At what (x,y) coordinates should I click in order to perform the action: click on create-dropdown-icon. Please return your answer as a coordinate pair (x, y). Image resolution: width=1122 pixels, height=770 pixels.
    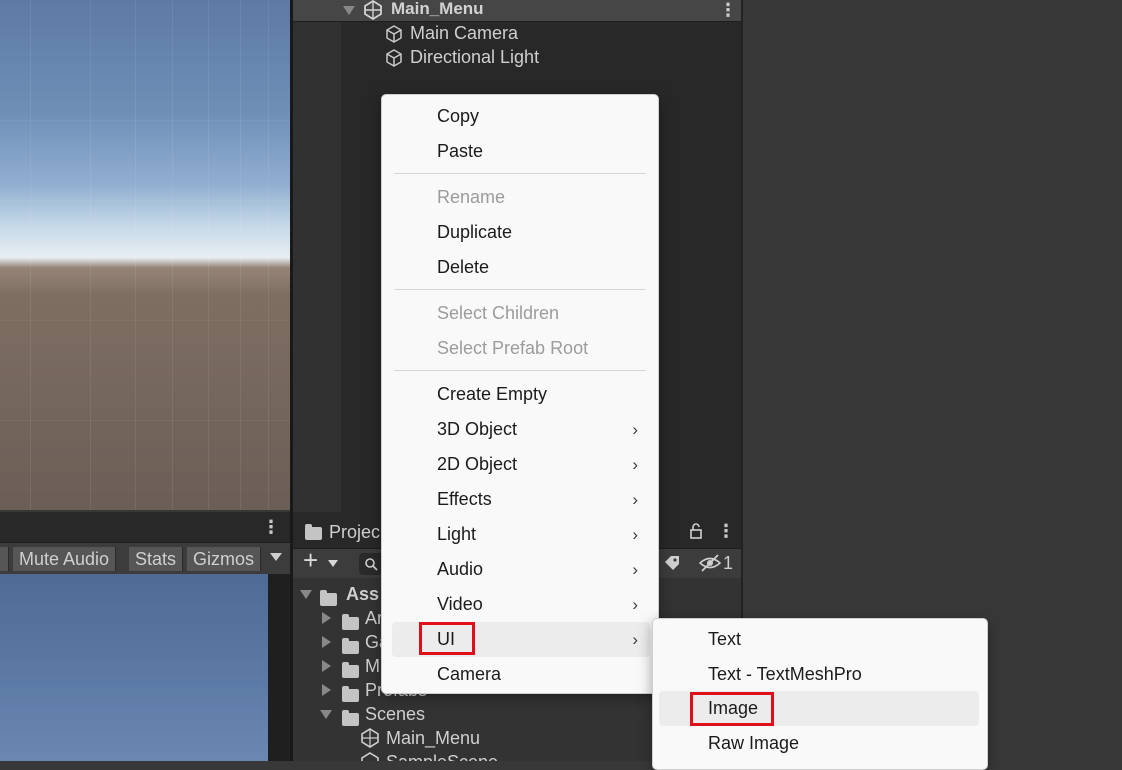
    Looking at the image, I should click on (333, 563).